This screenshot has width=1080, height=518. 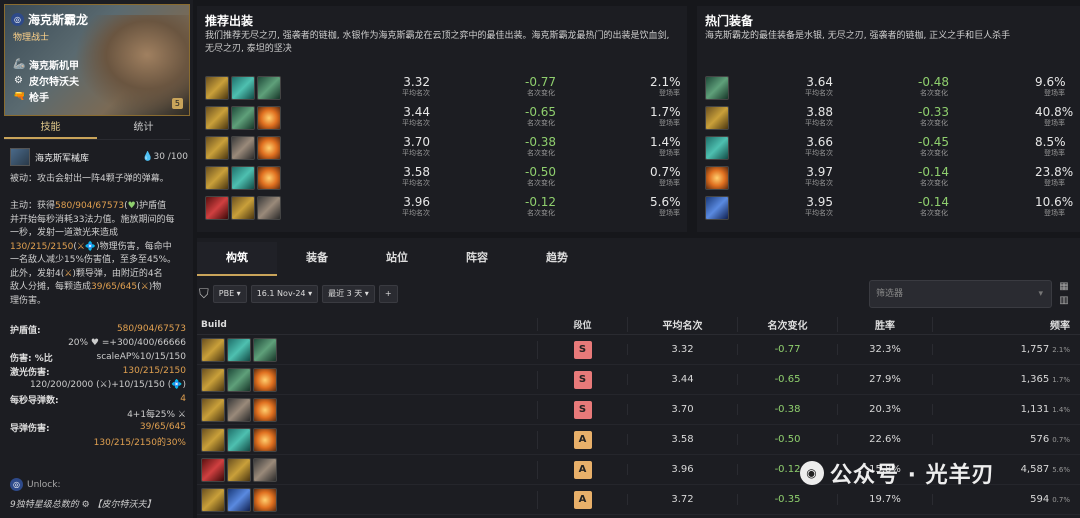 What do you see at coordinates (682, 324) in the screenshot?
I see `col-avg: 平均名次` at bounding box center [682, 324].